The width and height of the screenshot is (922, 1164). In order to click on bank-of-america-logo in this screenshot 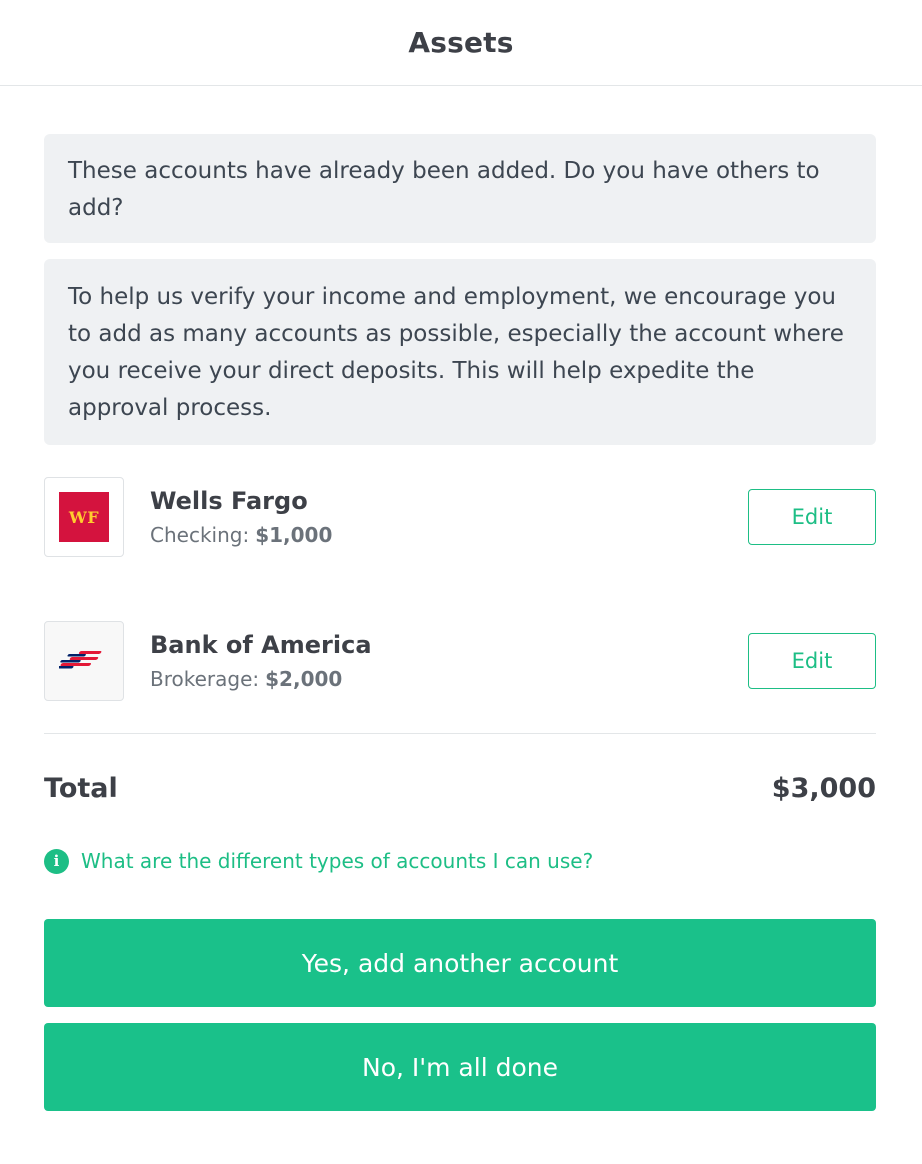, I will do `click(84, 661)`.